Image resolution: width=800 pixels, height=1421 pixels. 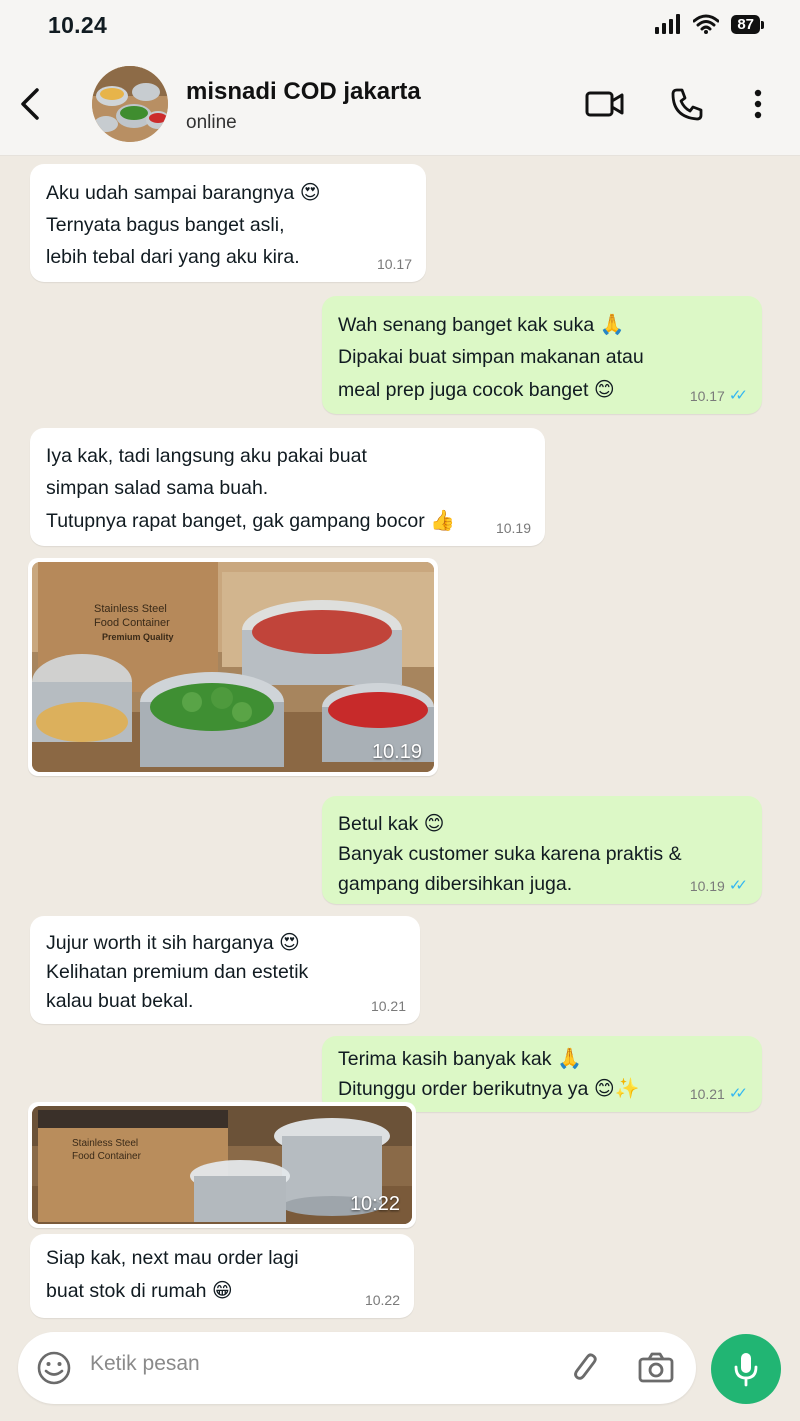 I want to click on more-vert-icon, so click(x=758, y=104).